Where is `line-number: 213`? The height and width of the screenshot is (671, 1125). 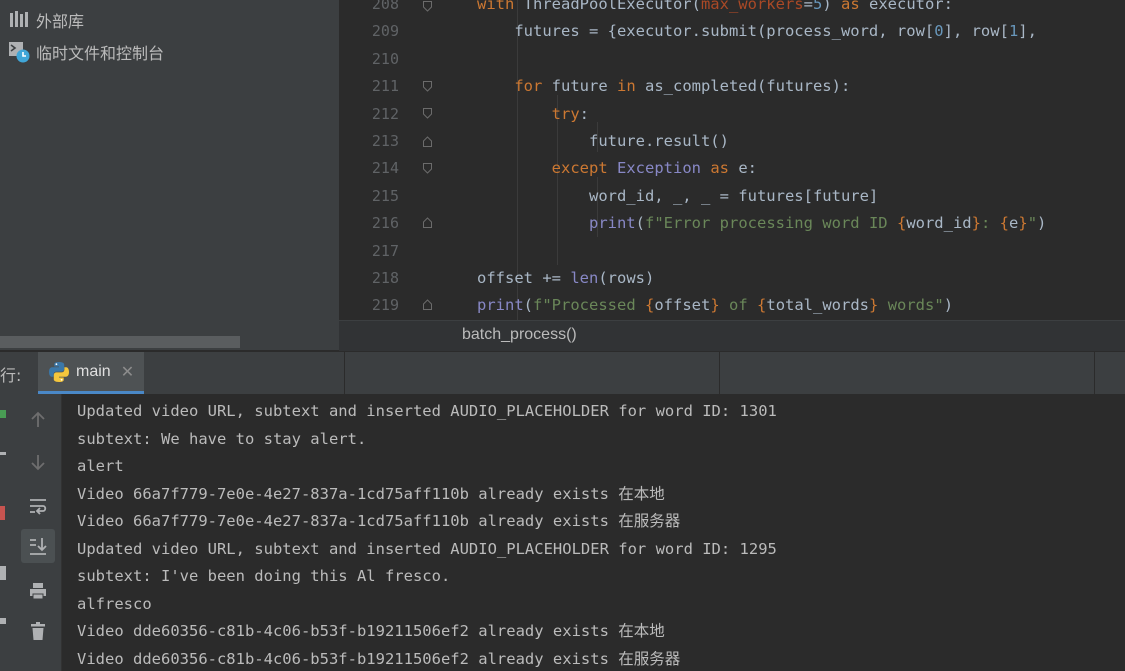 line-number: 213 is located at coordinates (385, 141).